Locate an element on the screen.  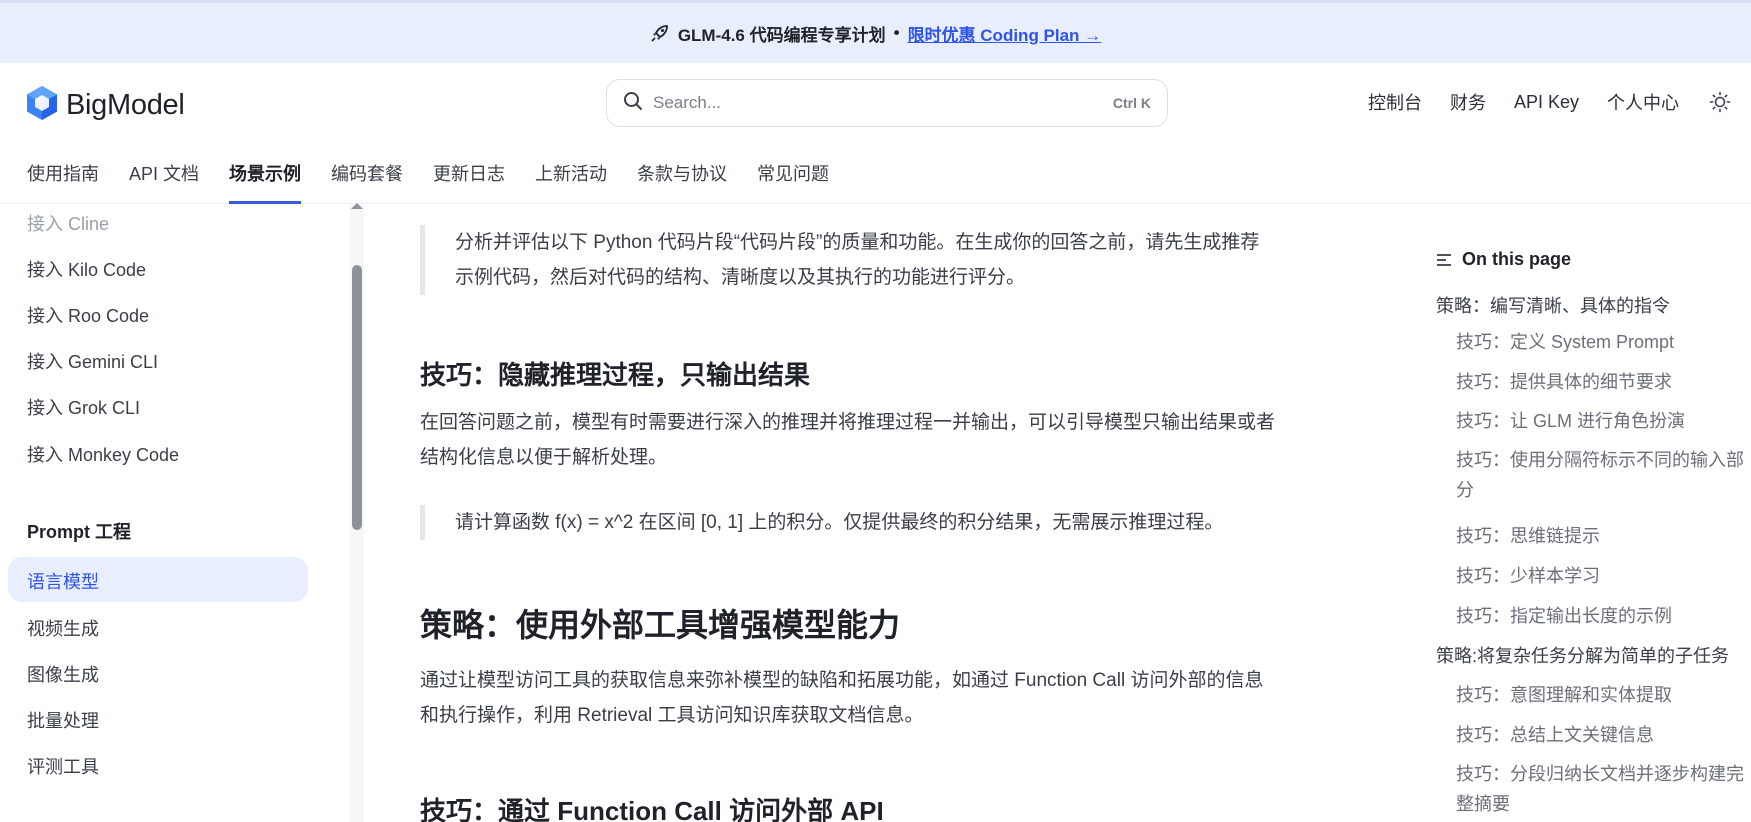
coding-plan-link: 限时优惠 Coding Plan → is located at coordinates (1005, 33).